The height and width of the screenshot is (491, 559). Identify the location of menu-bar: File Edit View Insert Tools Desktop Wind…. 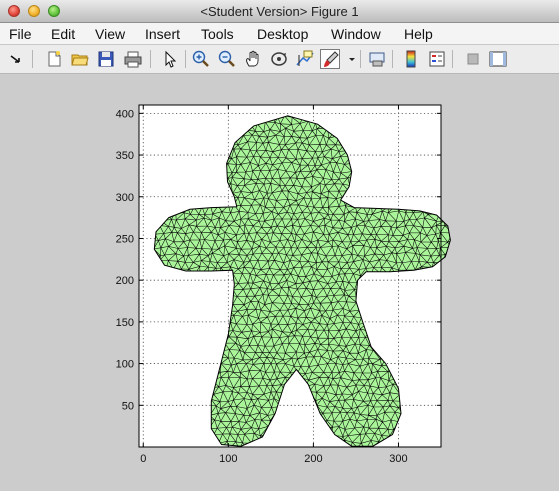
(279, 34).